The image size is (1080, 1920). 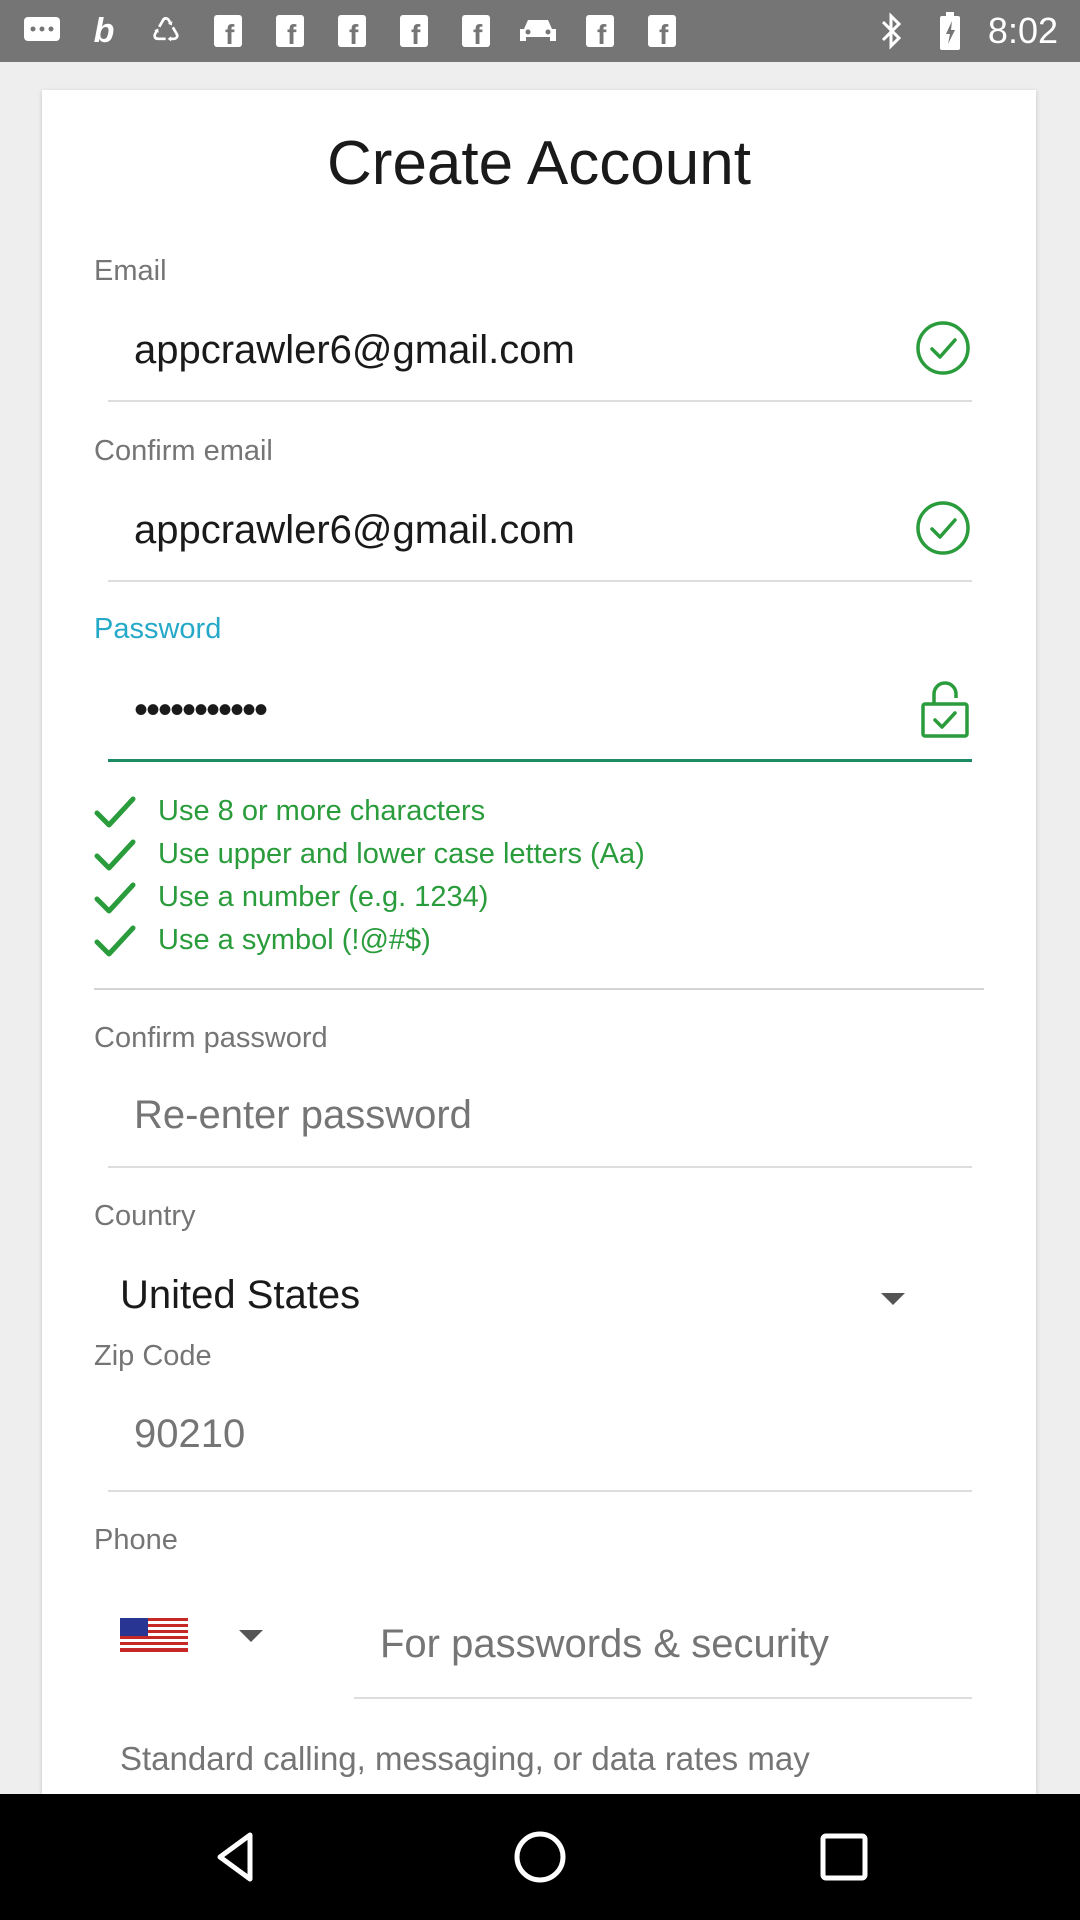 I want to click on chat-icon, so click(x=42, y=31).